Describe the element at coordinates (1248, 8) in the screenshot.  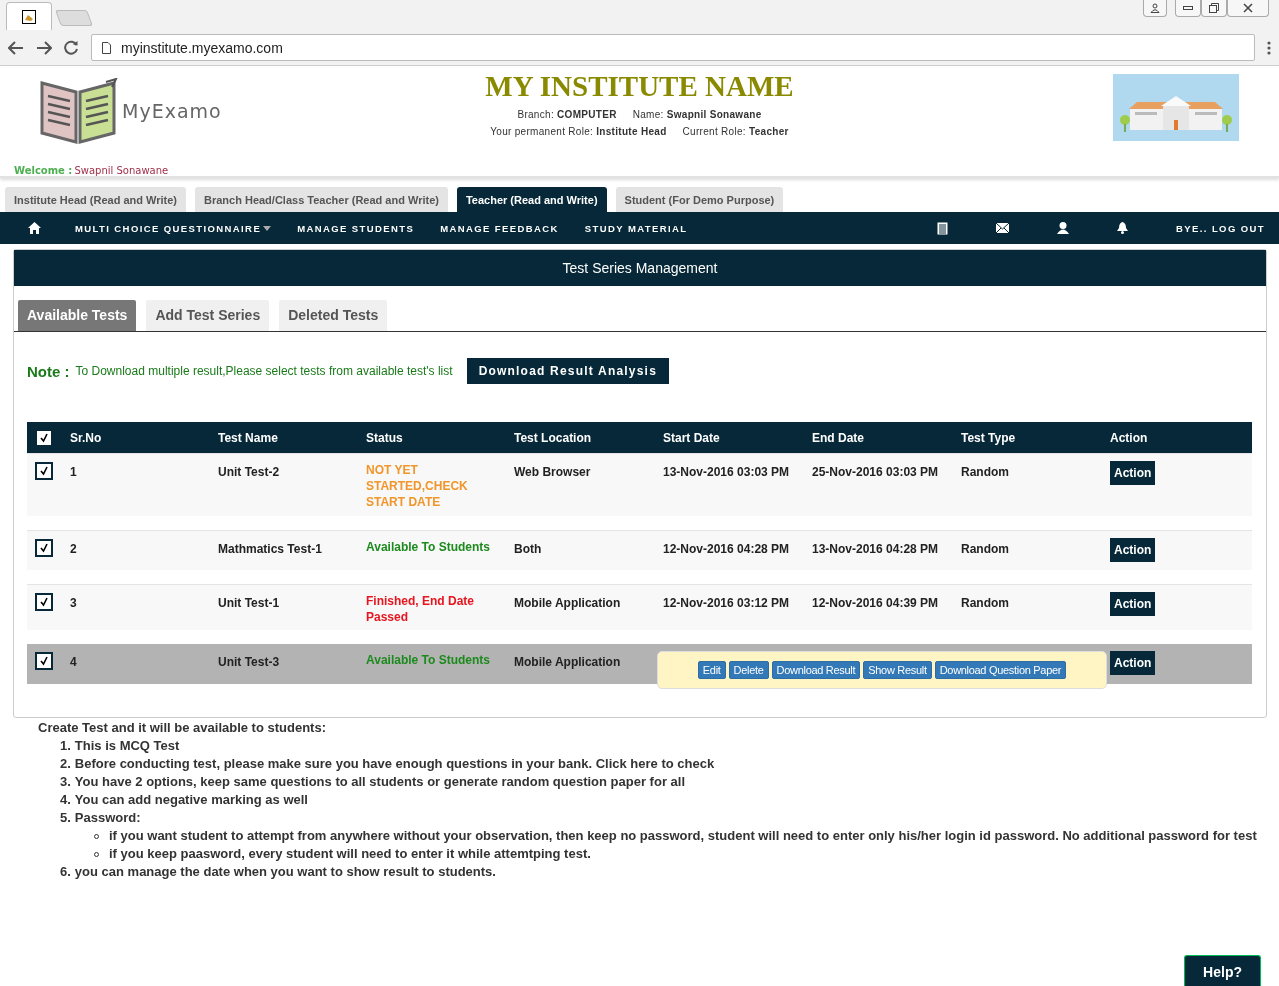
I see `close-button` at that location.